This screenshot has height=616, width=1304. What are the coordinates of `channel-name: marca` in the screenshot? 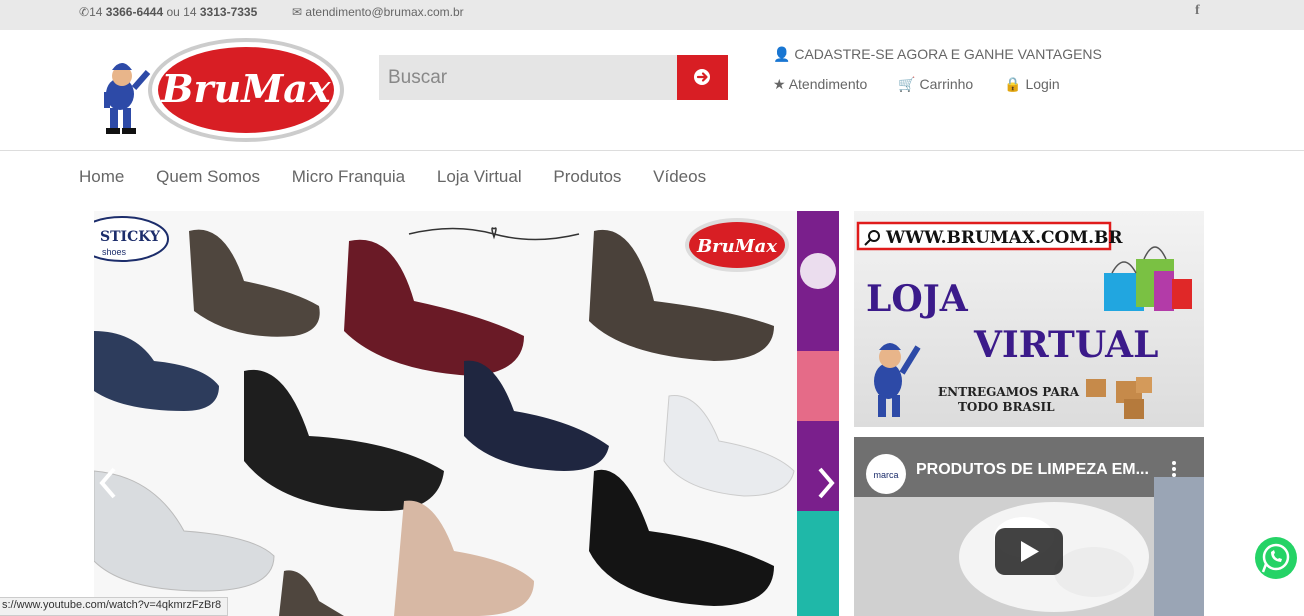 It's located at (885, 475).